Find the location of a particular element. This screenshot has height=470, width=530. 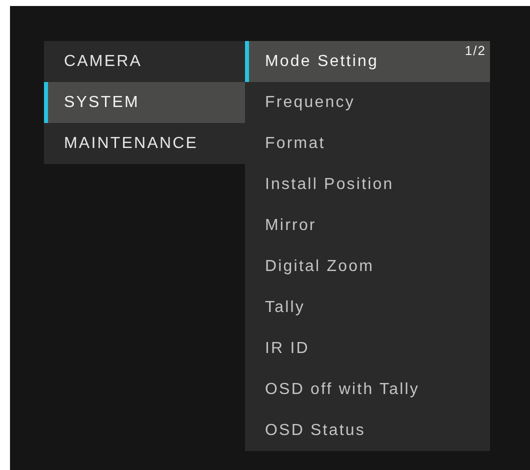

menu-item: OSD Status is located at coordinates (367, 430).